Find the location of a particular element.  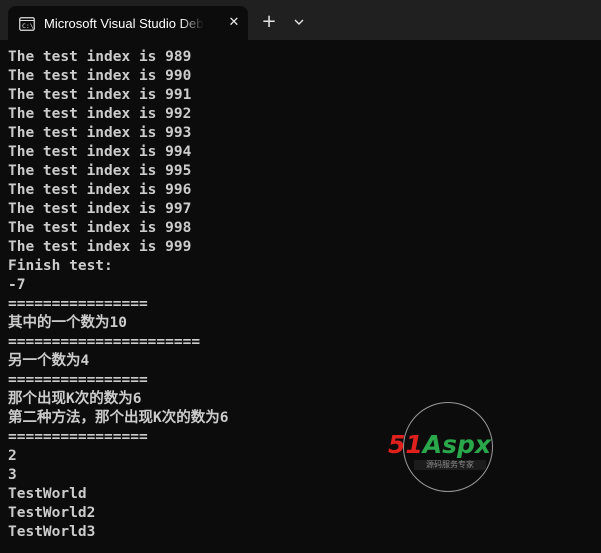

console-line: ====================== is located at coordinates (104, 342).